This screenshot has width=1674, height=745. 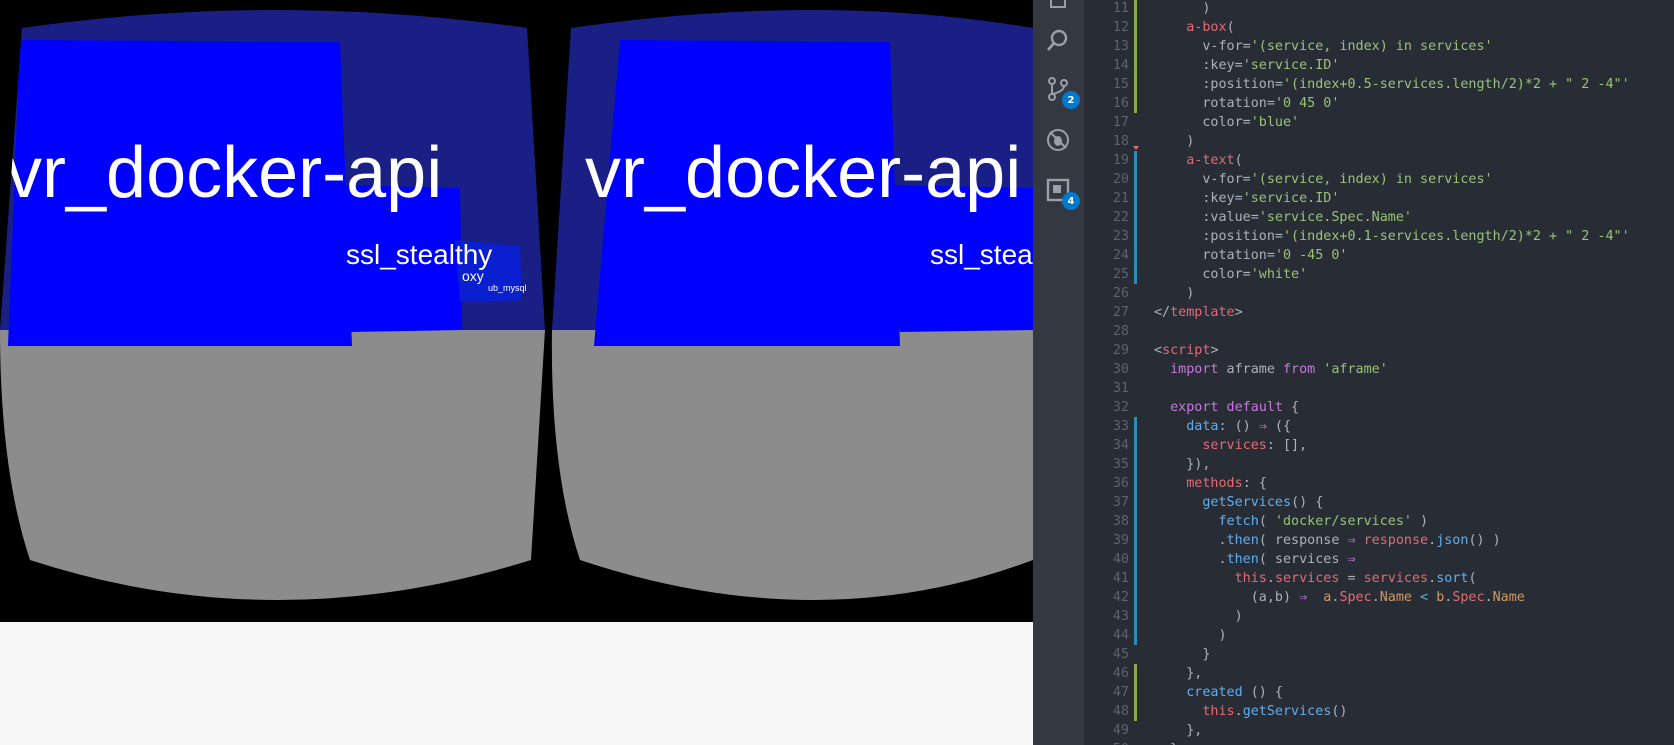 I want to click on debug-icon, so click(x=1058, y=140).